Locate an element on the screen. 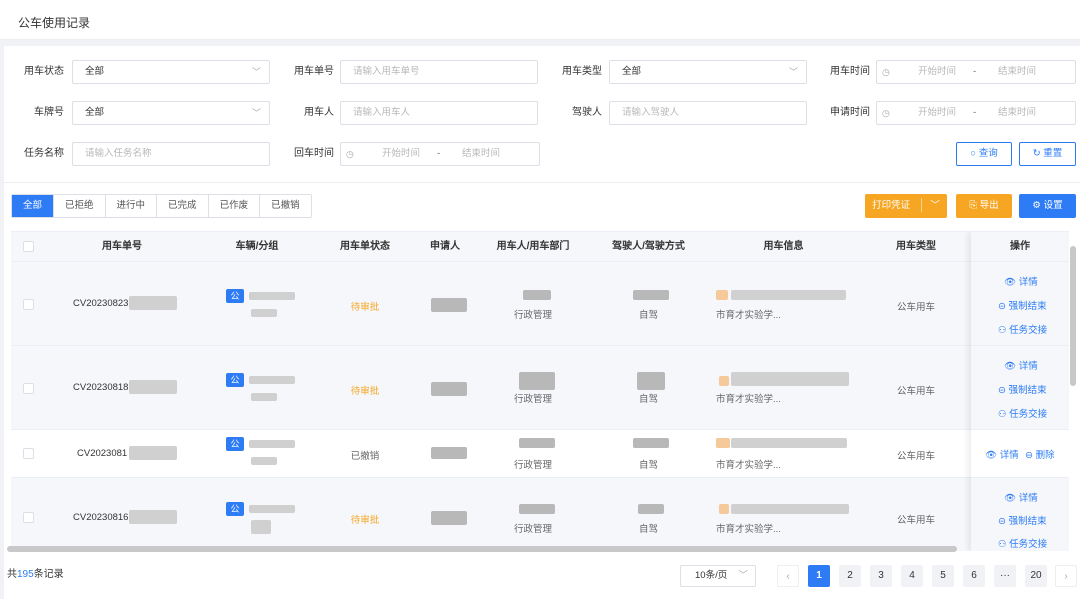  delete-link: ⊖ 删除 is located at coordinates (1040, 454).